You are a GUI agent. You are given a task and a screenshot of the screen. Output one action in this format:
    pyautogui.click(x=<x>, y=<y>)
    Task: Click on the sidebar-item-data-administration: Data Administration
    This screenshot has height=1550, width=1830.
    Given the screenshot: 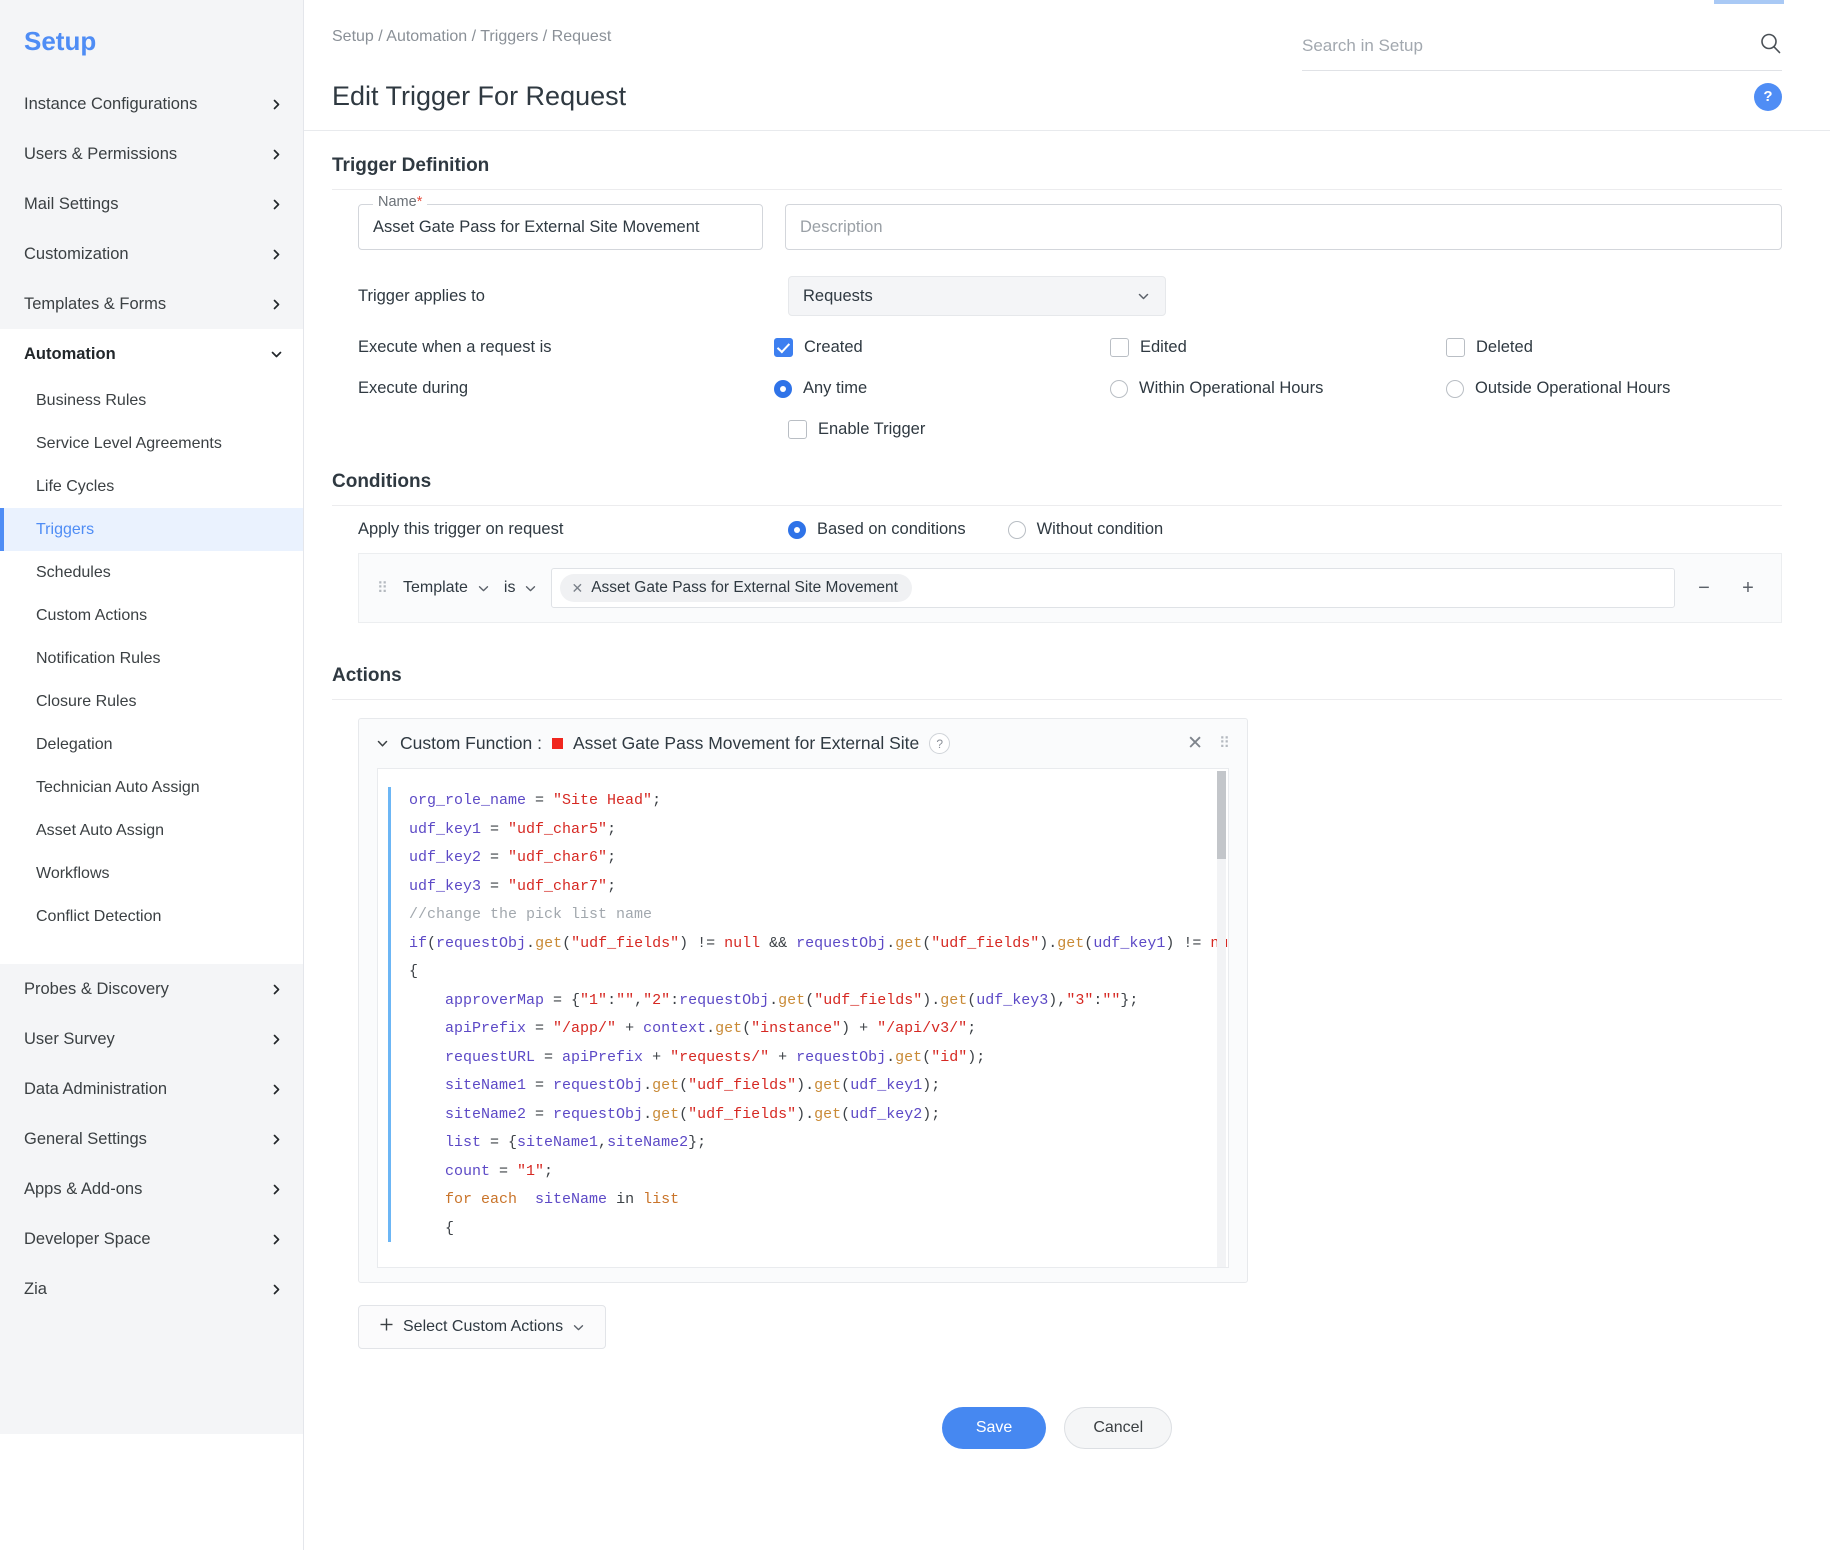 What is the action you would take?
    pyautogui.click(x=151, y=1089)
    